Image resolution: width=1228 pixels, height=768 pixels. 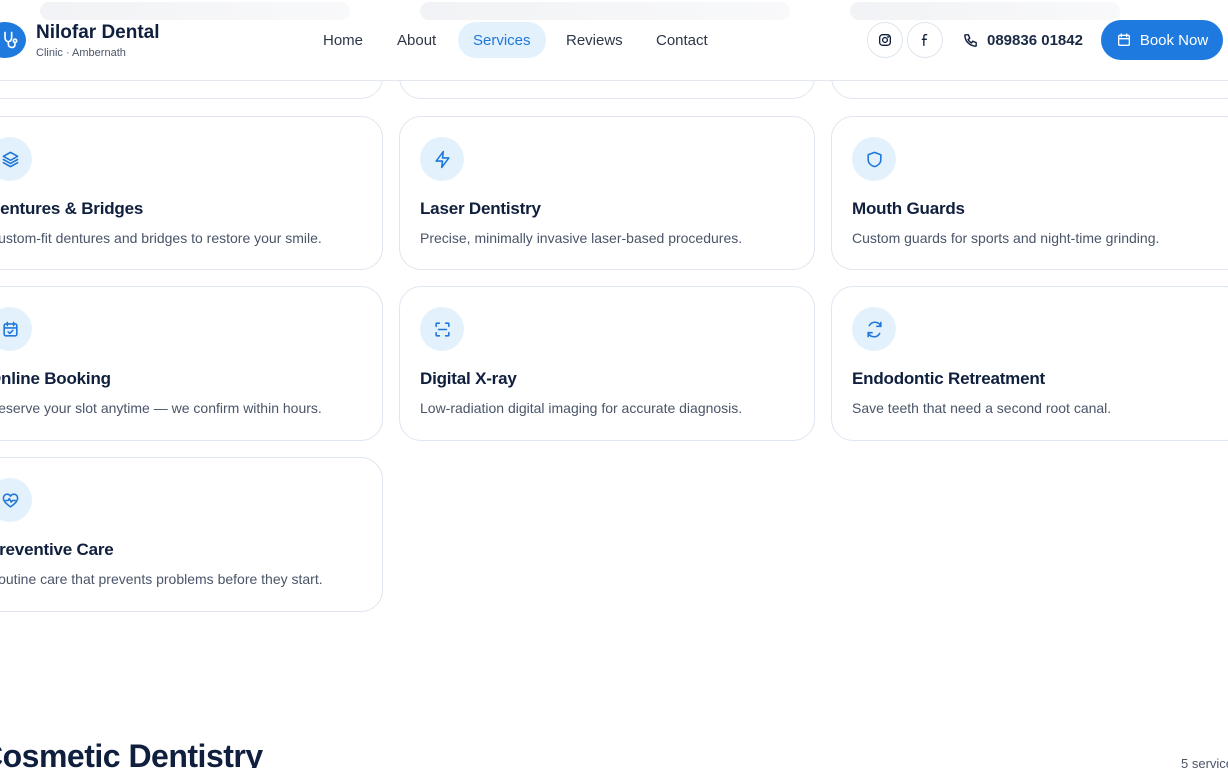 I want to click on shield-icon, so click(x=874, y=159).